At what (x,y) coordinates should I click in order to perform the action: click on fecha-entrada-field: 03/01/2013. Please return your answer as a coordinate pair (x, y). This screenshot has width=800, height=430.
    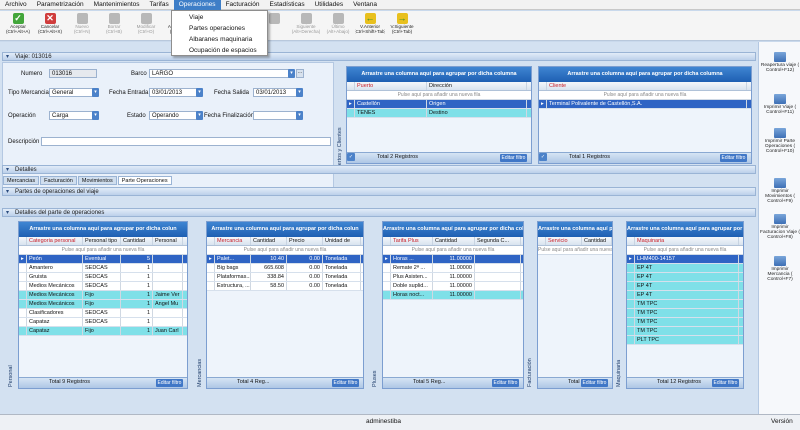
    Looking at the image, I should click on (173, 92).